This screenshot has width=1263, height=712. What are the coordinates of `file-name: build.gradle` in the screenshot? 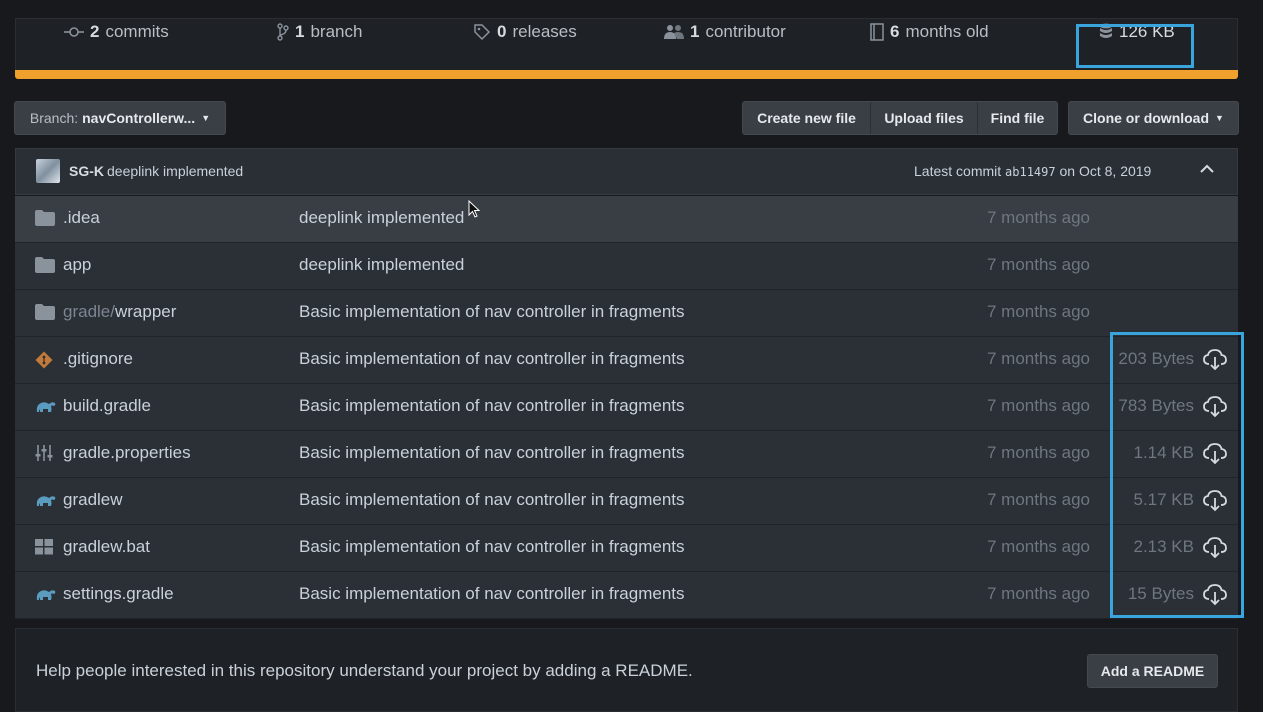 It's located at (107, 405).